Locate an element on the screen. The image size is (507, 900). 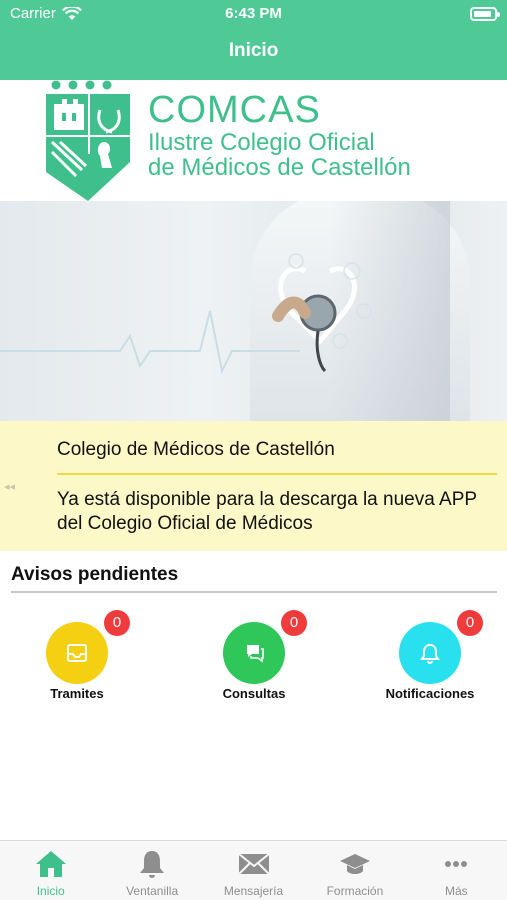
tab-inicio-label: Inicio is located at coordinates (50, 891).